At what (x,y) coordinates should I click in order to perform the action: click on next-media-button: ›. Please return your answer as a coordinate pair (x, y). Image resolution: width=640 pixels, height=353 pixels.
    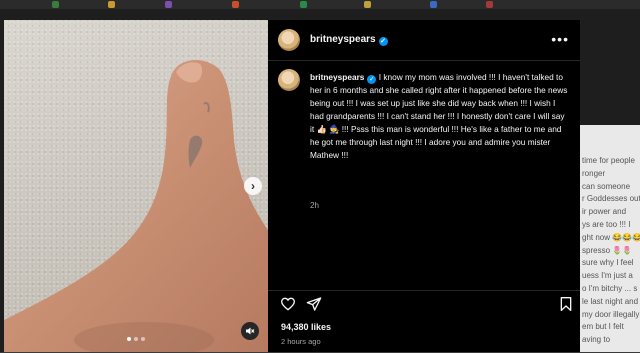
    Looking at the image, I should click on (253, 186).